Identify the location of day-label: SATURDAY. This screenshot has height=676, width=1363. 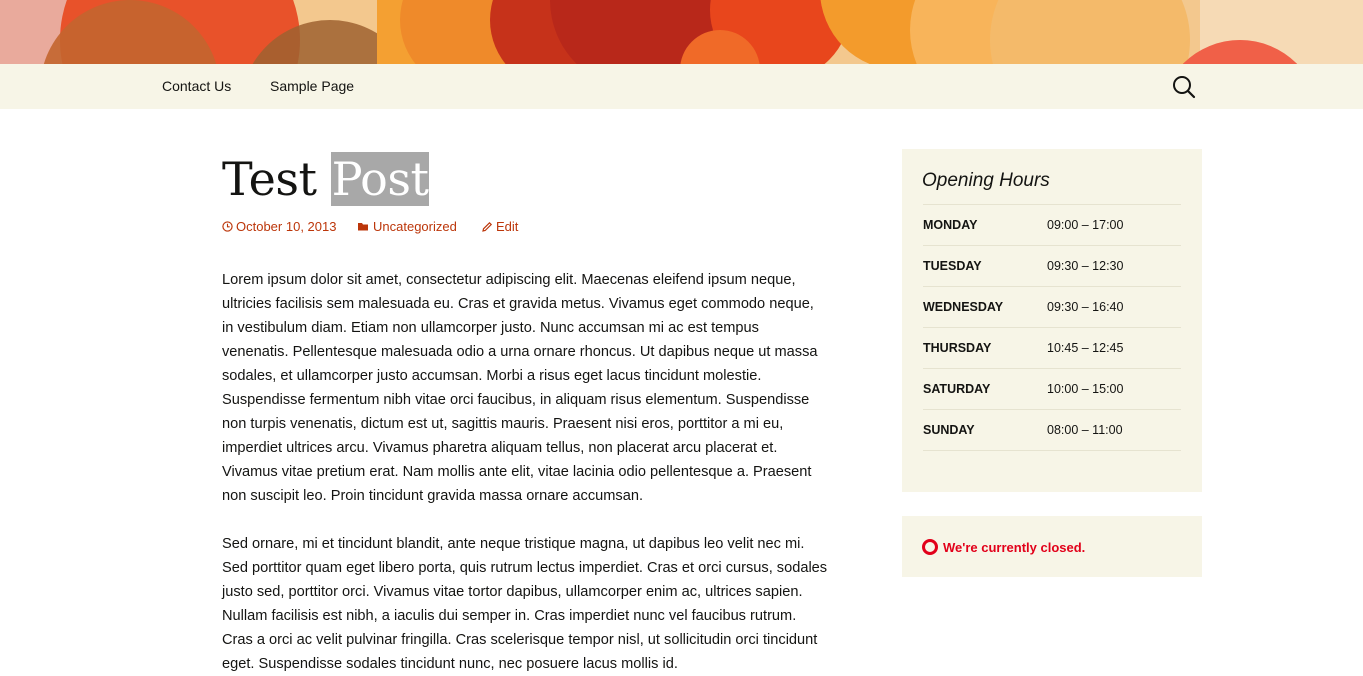
(957, 389).